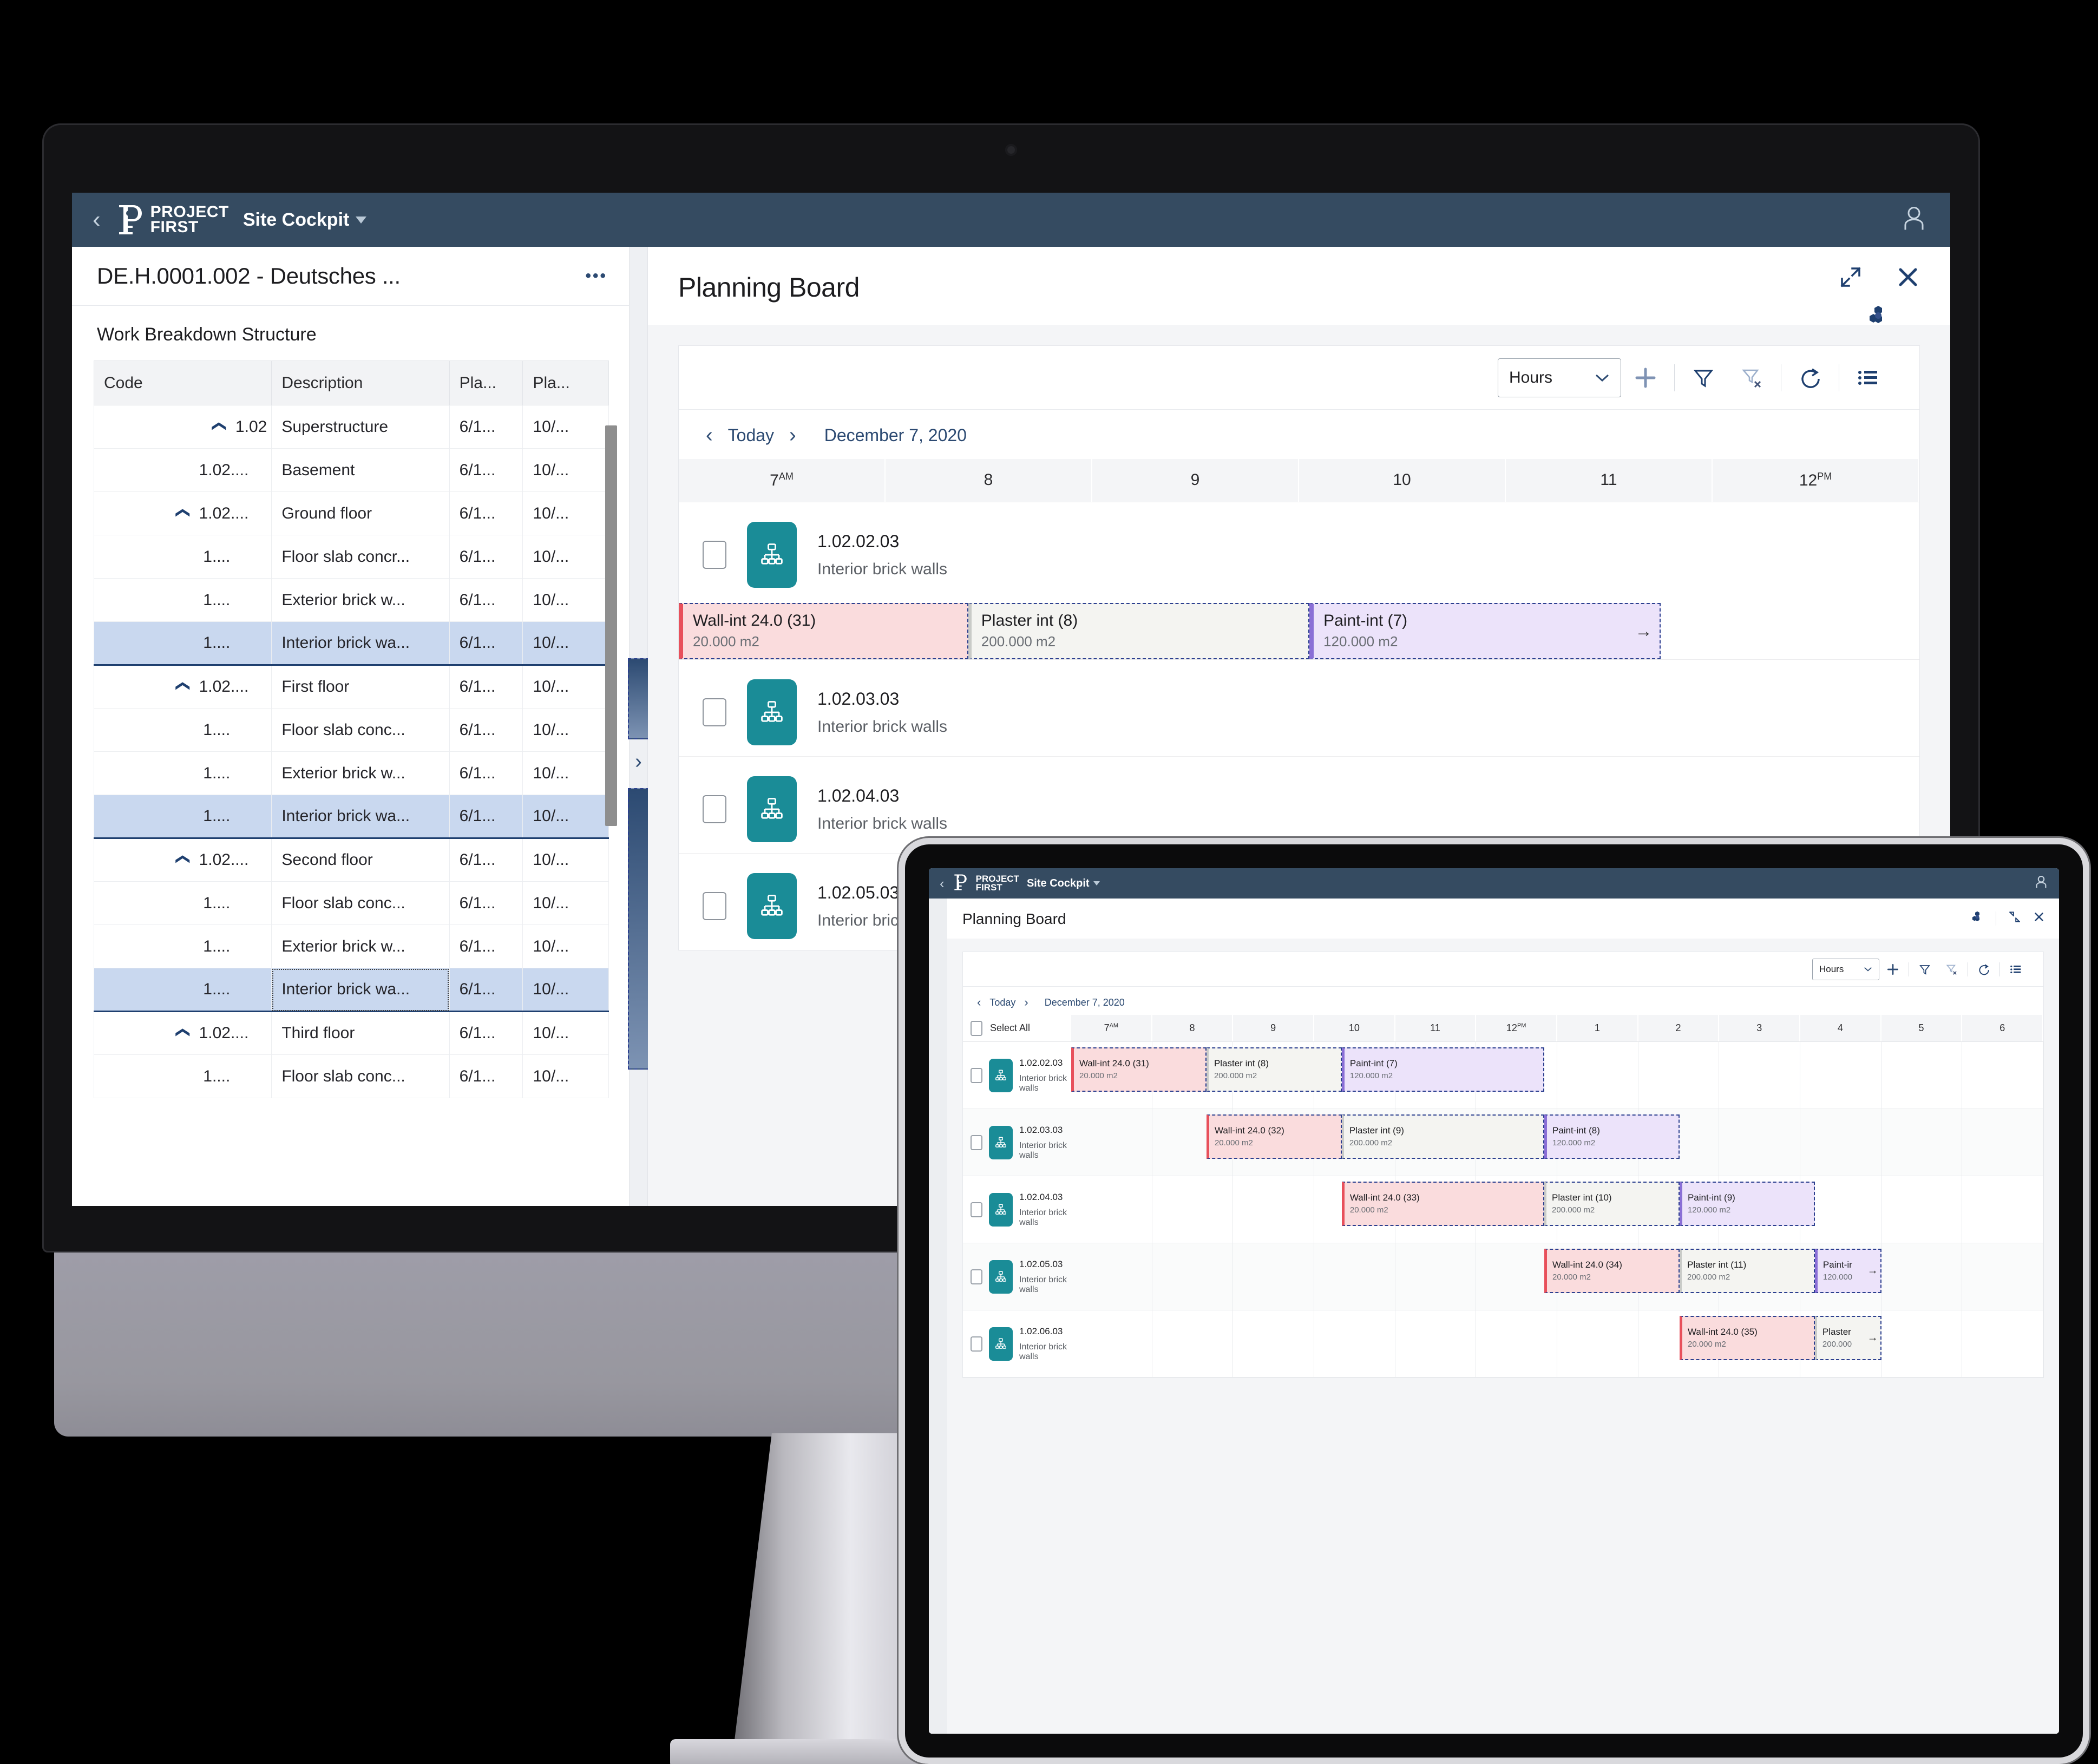  Describe the element at coordinates (596, 276) in the screenshot. I see `overflow-menu-icon: •••` at that location.